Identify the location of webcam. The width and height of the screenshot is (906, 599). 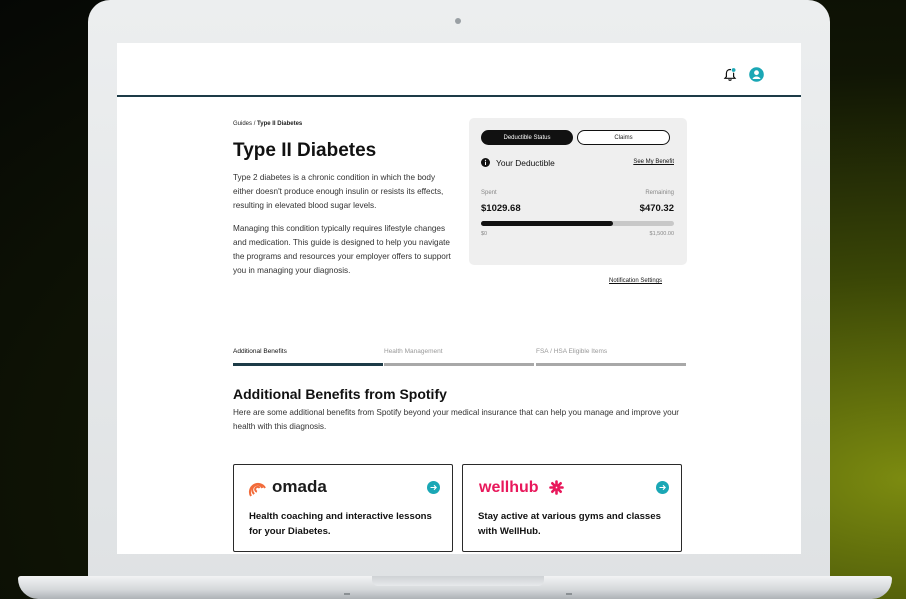
(458, 21).